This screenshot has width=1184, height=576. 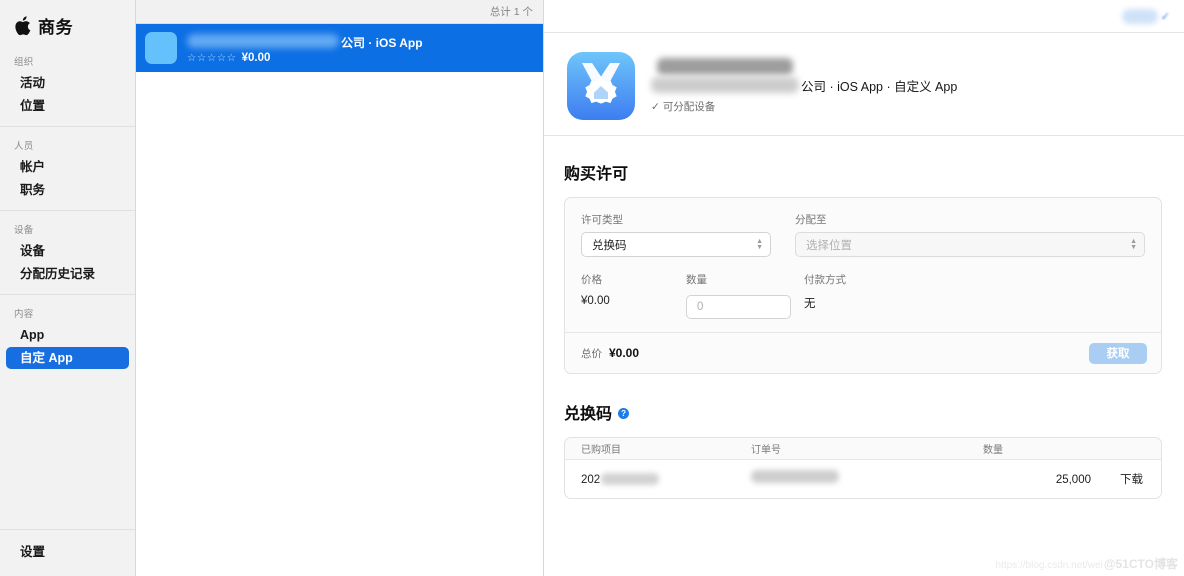 I want to click on app-list-header: 总计 1 个, so click(x=339, y=12).